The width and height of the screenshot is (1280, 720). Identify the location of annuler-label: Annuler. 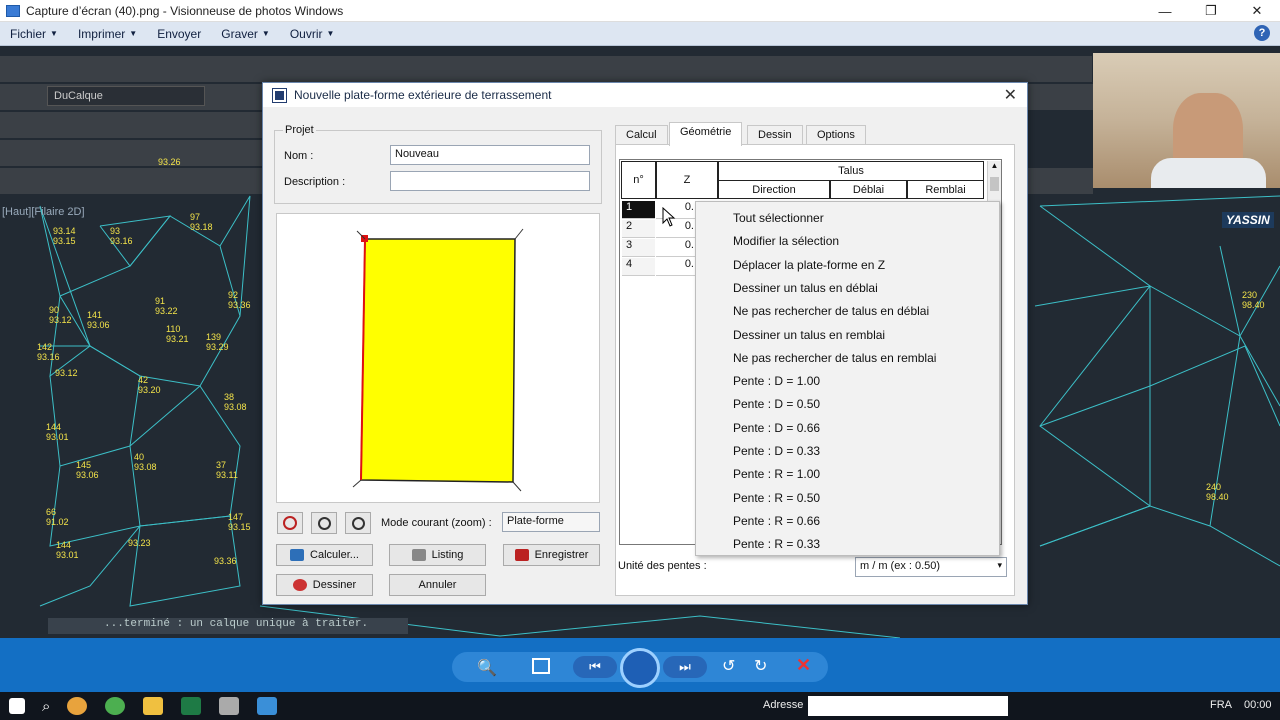
(437, 585).